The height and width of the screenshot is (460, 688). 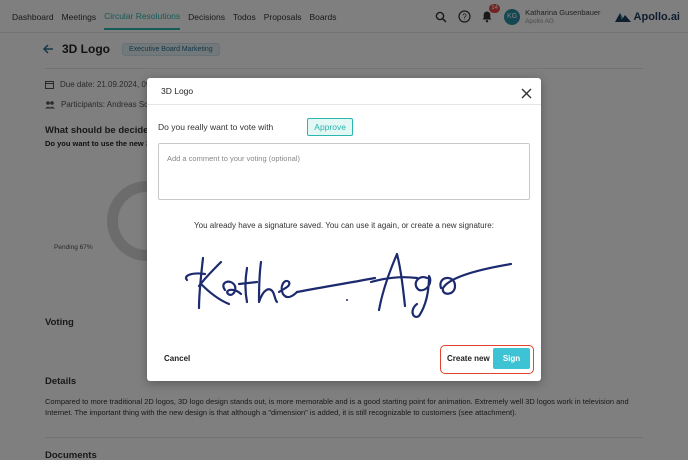 I want to click on modal-title: 3D Logo, so click(x=177, y=91).